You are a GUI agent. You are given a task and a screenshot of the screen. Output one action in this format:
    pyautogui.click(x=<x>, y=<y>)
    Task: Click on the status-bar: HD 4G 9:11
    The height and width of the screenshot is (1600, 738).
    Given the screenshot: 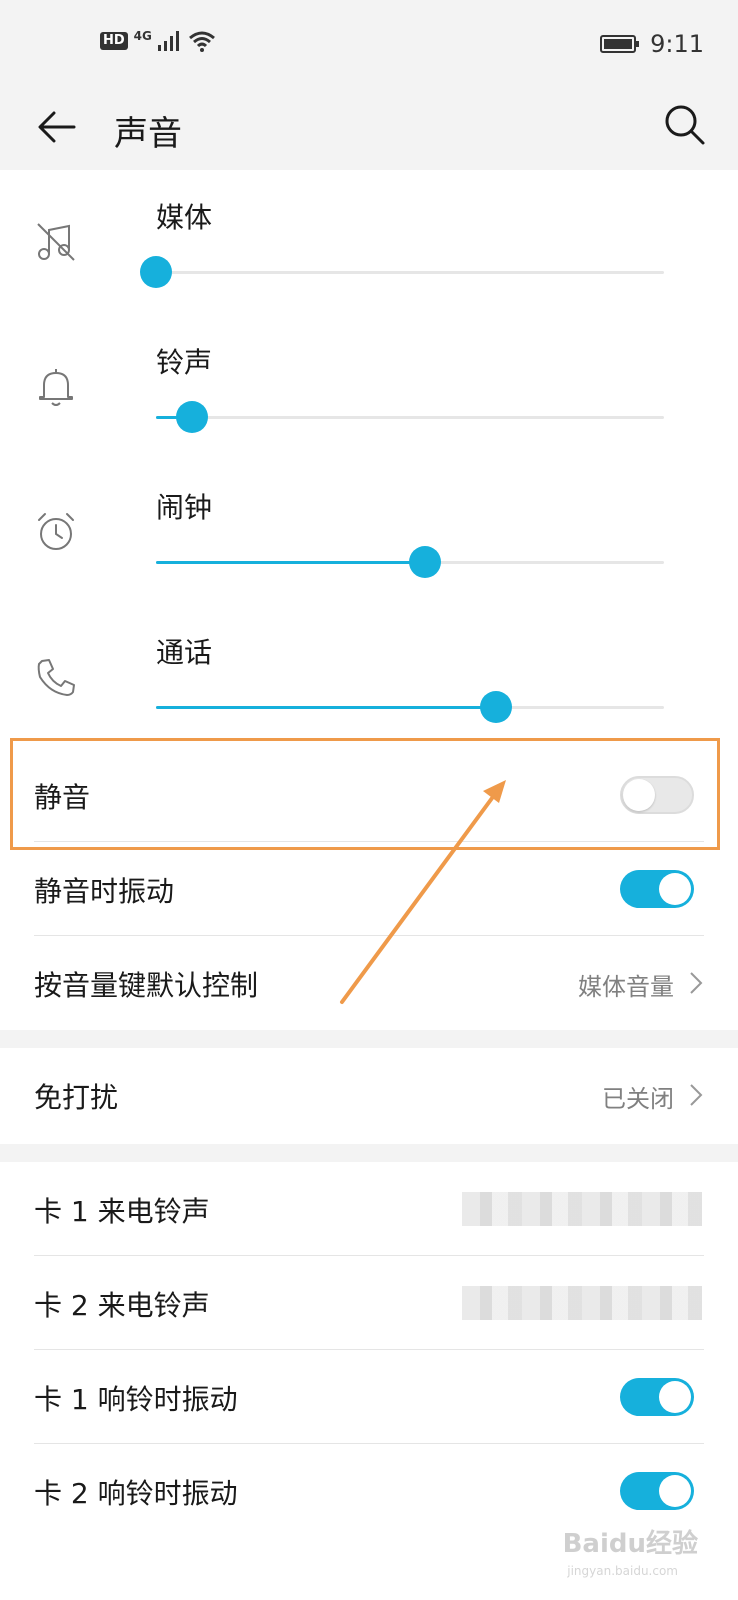 What is the action you would take?
    pyautogui.click(x=369, y=44)
    